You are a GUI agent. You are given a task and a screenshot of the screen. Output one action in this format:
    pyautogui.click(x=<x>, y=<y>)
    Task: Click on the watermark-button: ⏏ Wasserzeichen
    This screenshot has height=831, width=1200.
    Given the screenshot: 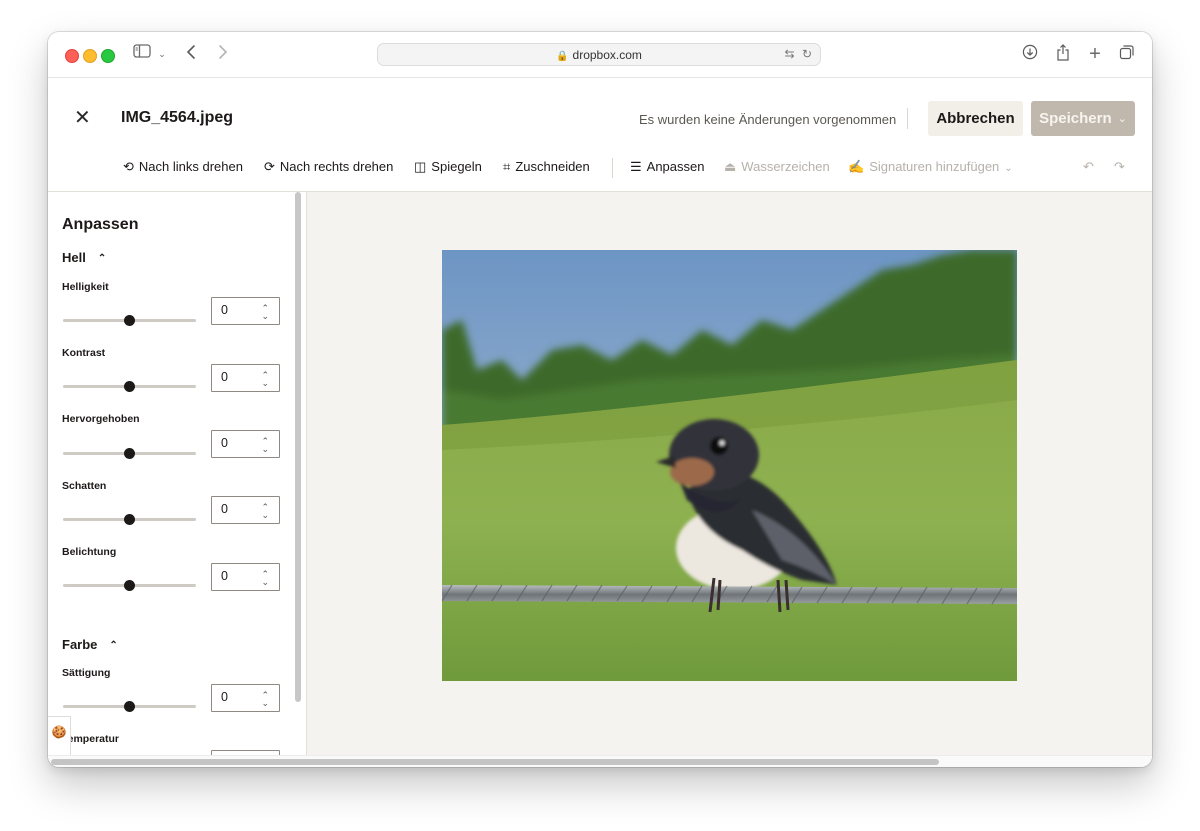 What is the action you would take?
    pyautogui.click(x=777, y=167)
    